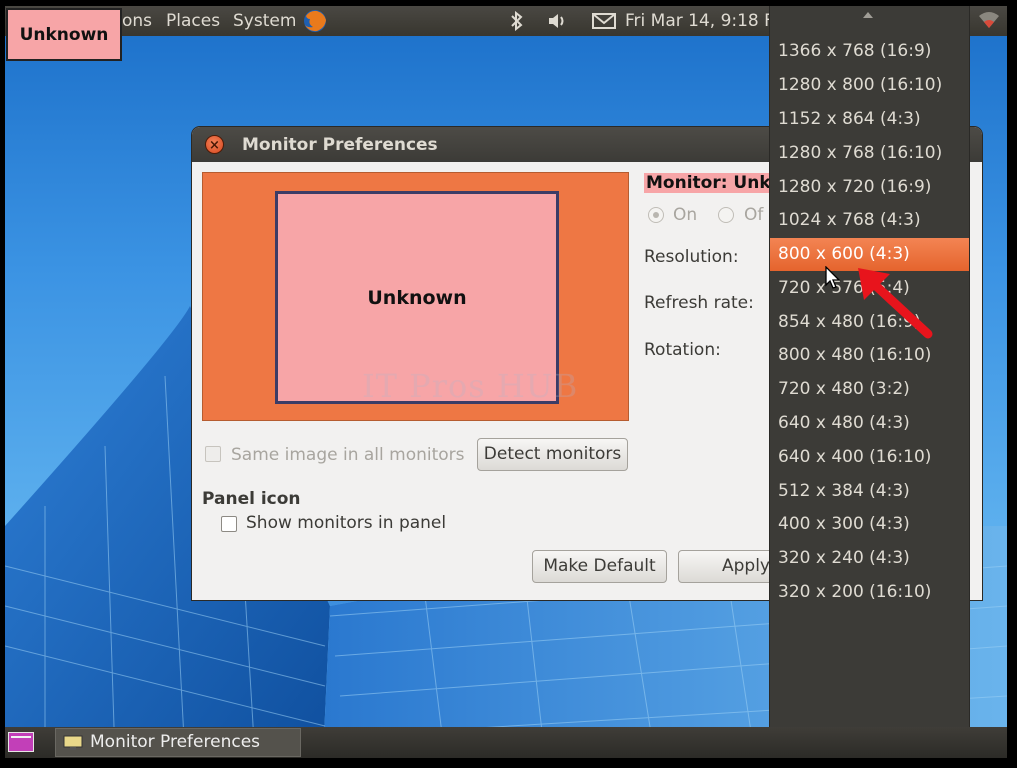 The width and height of the screenshot is (1017, 768). What do you see at coordinates (869, 524) in the screenshot?
I see `resolution-option: 400 x 300 (4:3)` at bounding box center [869, 524].